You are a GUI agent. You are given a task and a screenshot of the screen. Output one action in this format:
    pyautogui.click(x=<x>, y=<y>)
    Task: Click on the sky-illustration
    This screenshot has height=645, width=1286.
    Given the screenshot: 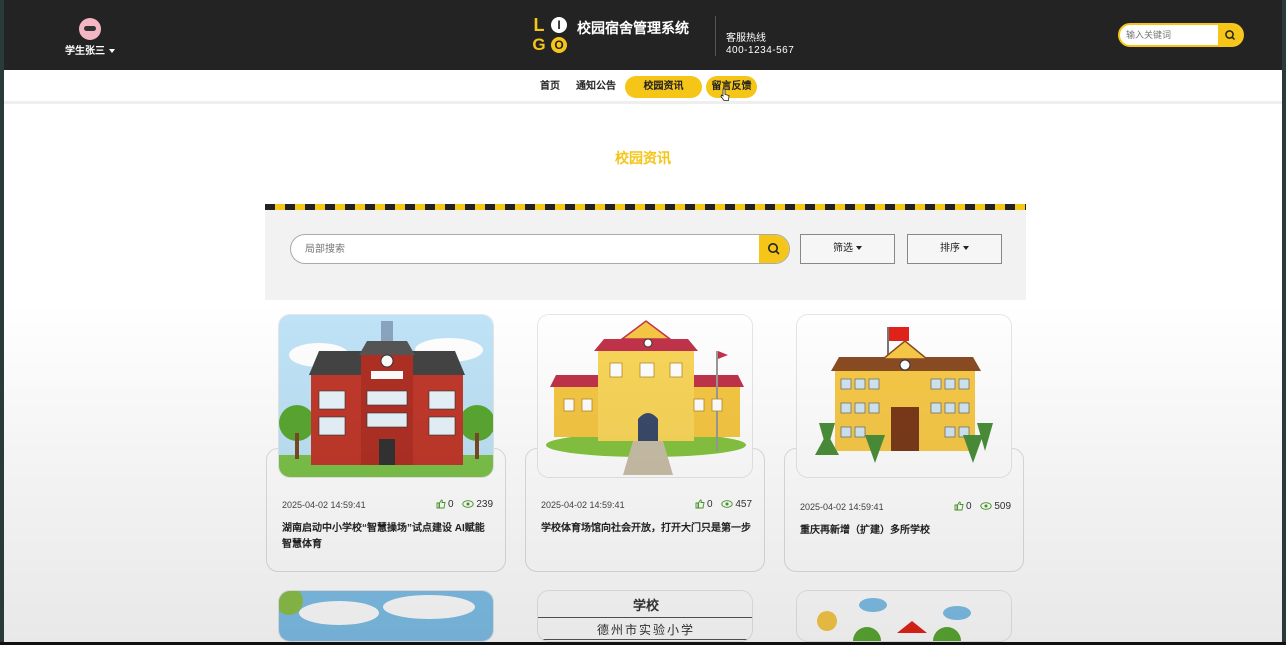 What is the action you would take?
    pyautogui.click(x=386, y=616)
    